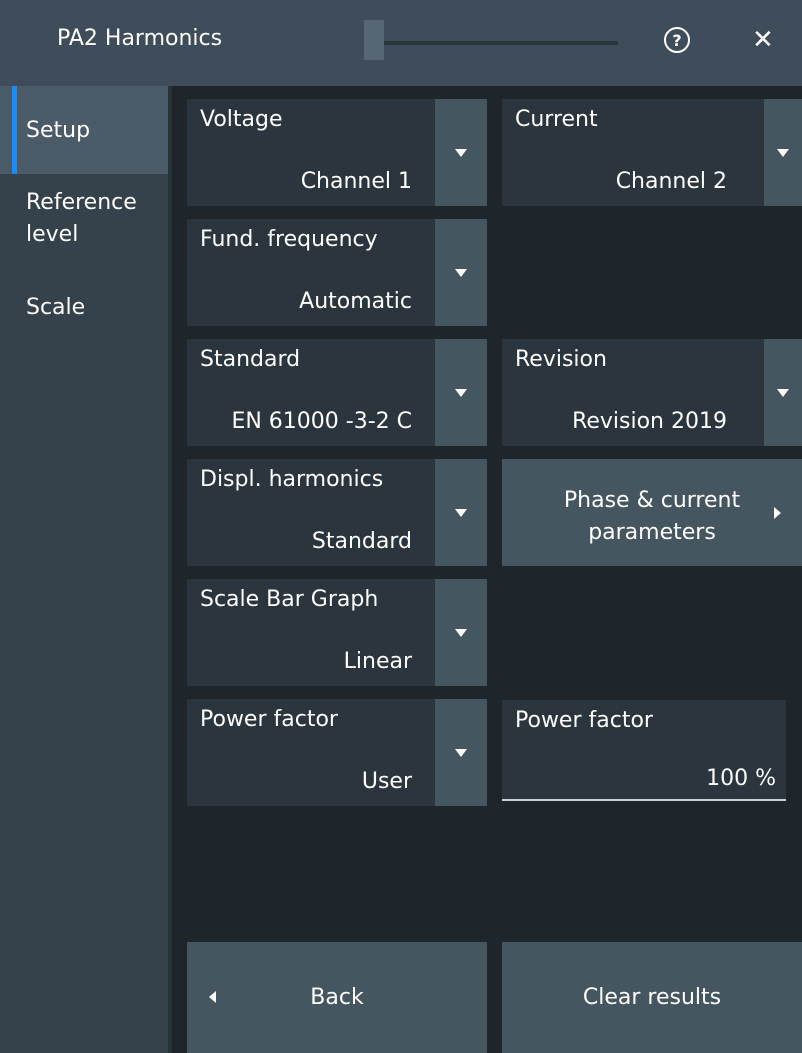 This screenshot has width=802, height=1053. What do you see at coordinates (292, 479) in the screenshot?
I see `displ-harmonics-label: Displ. harmonics` at bounding box center [292, 479].